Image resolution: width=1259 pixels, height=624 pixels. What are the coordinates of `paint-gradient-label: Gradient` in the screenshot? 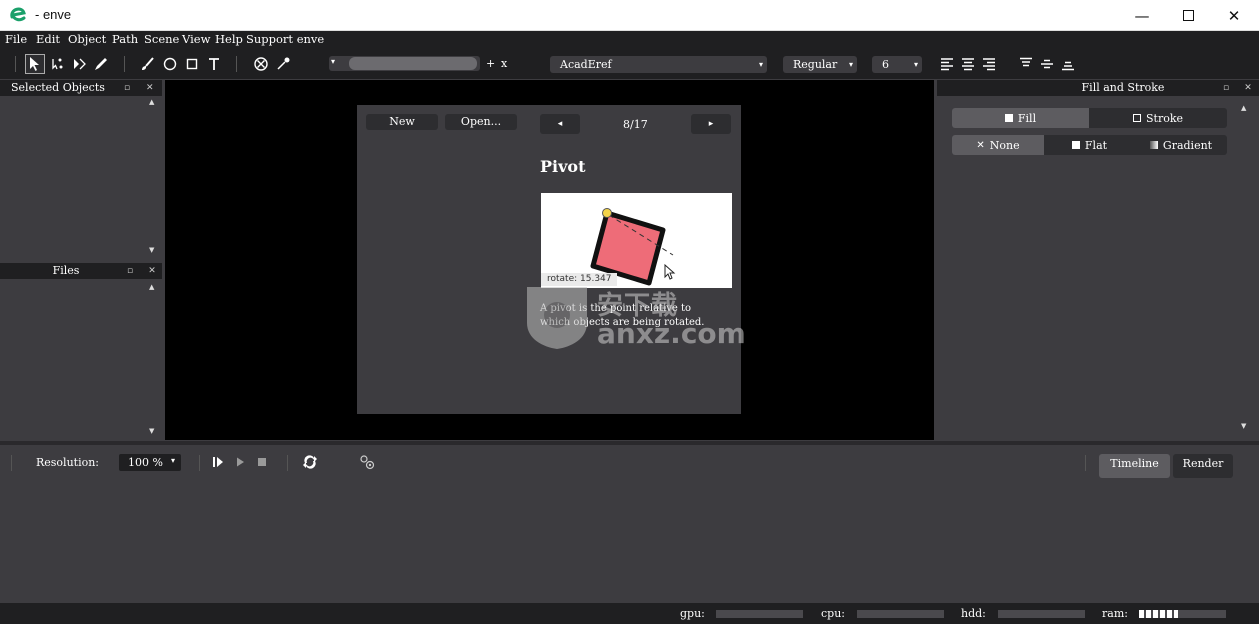 It's located at (1187, 145).